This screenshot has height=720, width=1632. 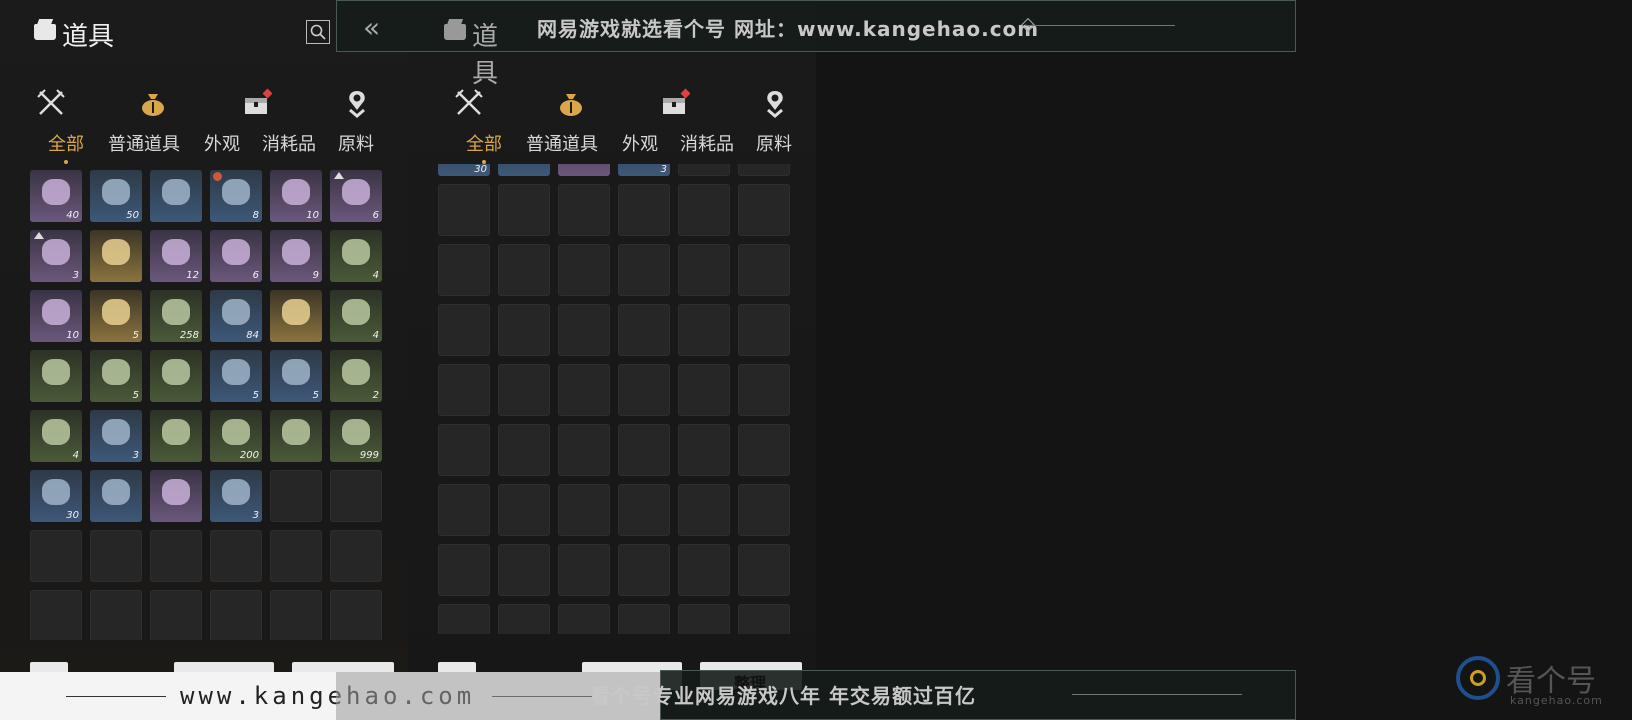 What do you see at coordinates (56, 196) in the screenshot?
I see `inventory-slot: 40` at bounding box center [56, 196].